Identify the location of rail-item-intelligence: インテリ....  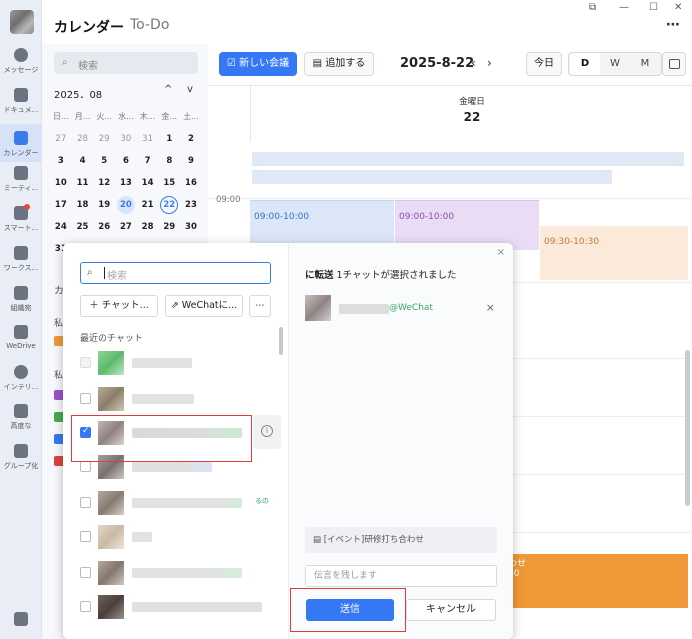
(21, 378).